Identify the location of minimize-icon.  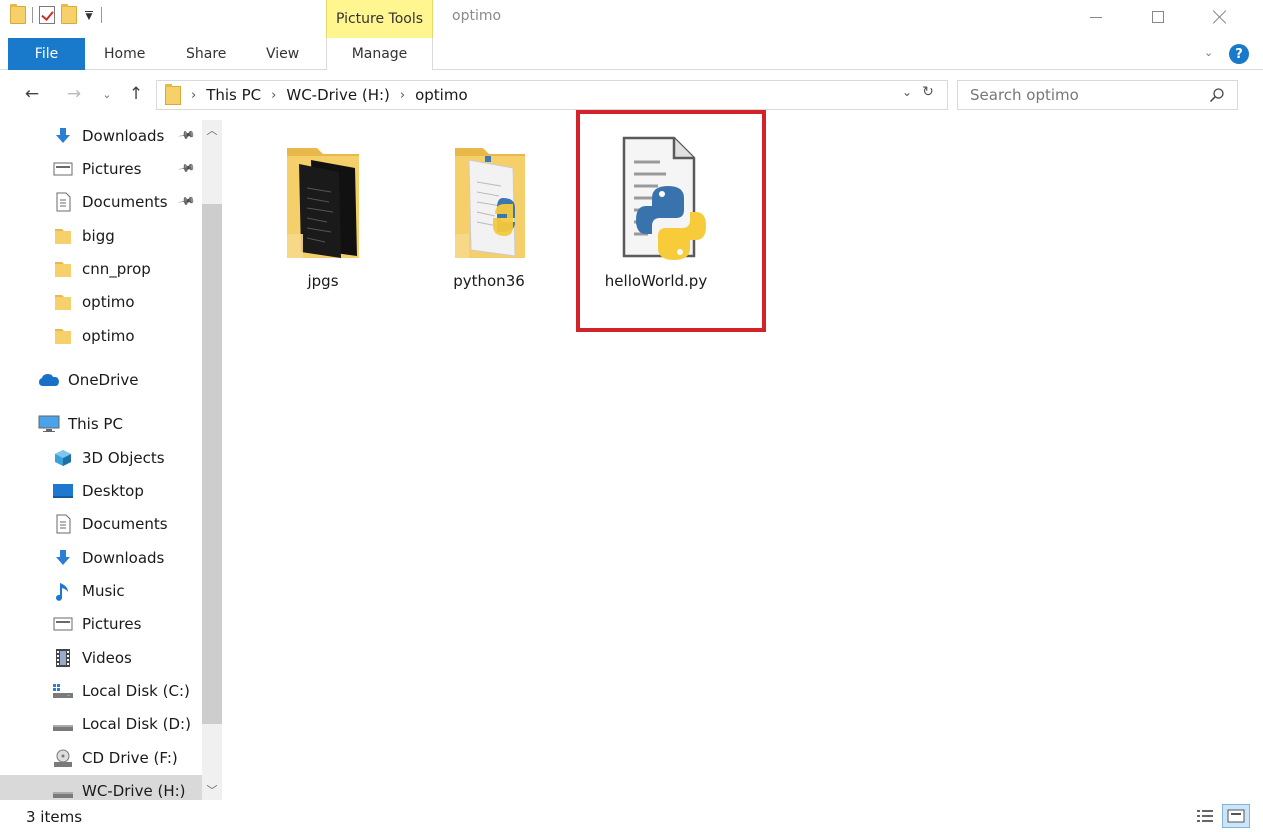
(1096, 17).